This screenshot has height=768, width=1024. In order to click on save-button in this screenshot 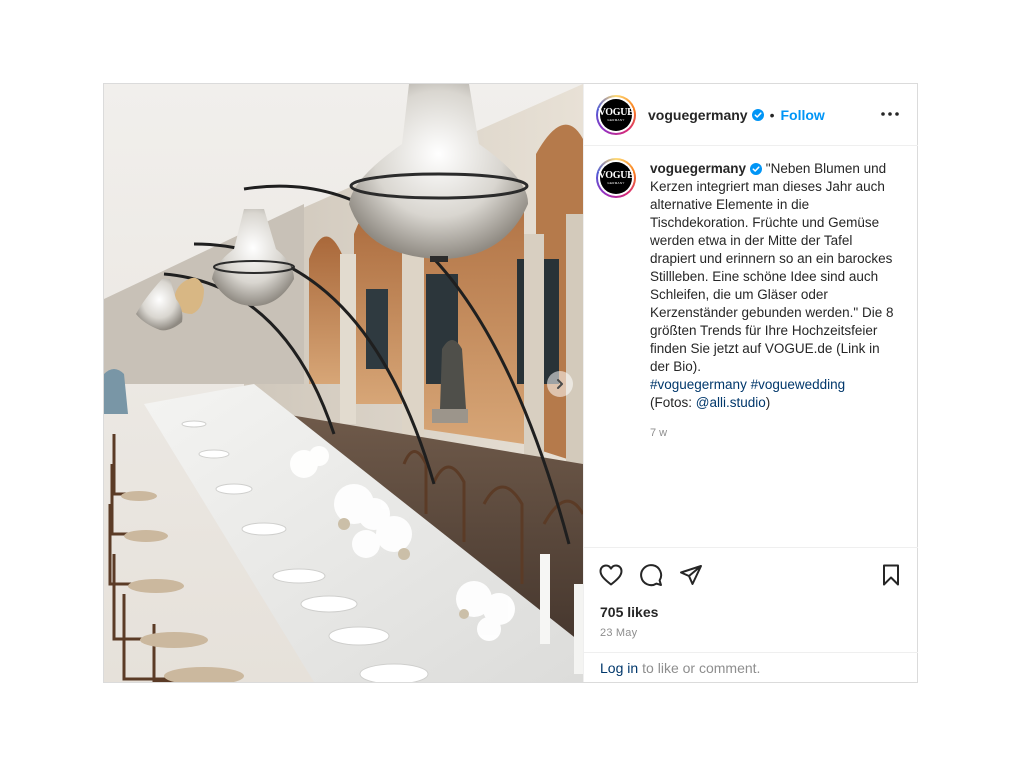, I will do `click(891, 575)`.